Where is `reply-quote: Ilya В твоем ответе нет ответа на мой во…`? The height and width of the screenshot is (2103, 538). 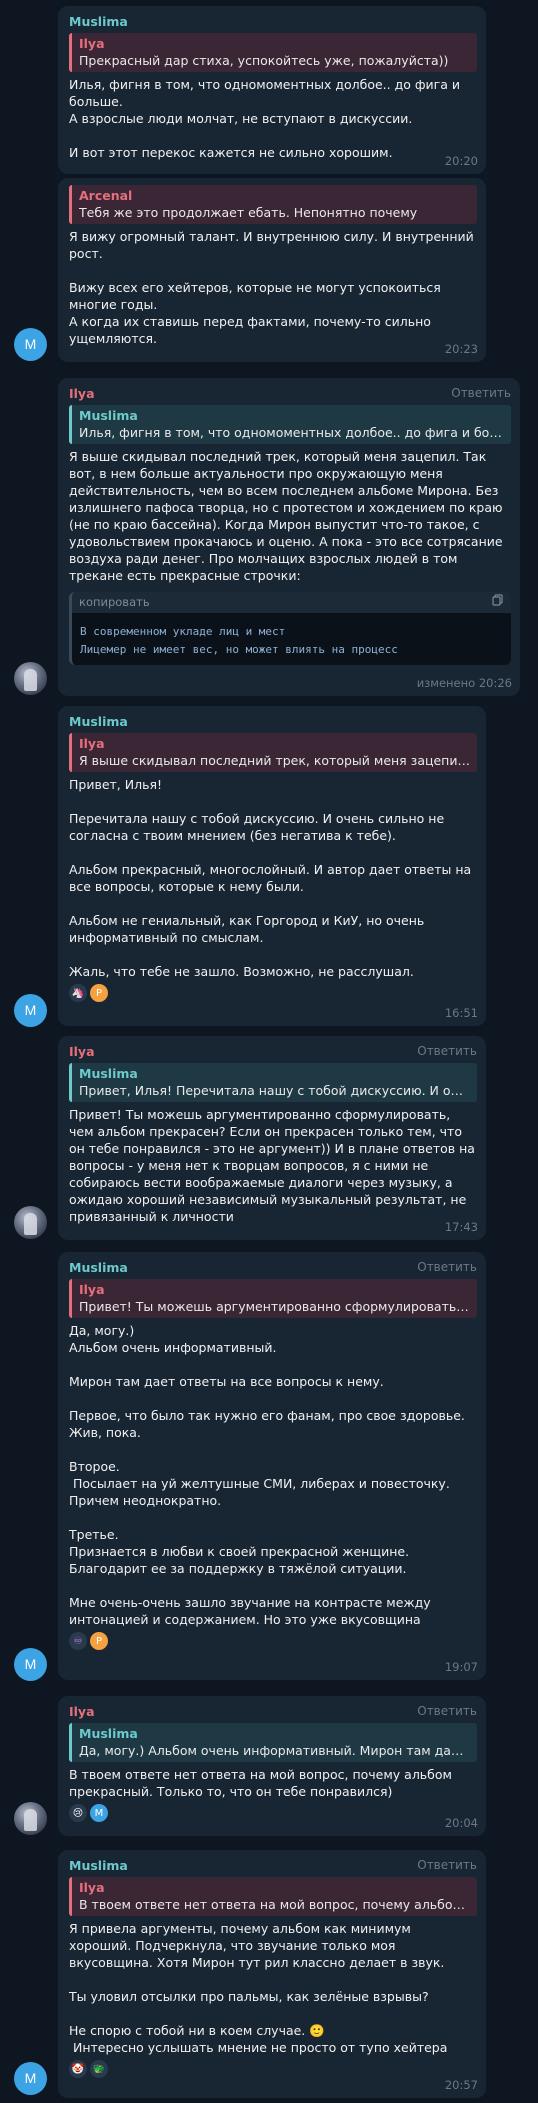 reply-quote: Ilya В твоем ответе нет ответа на мой во… is located at coordinates (273, 1896).